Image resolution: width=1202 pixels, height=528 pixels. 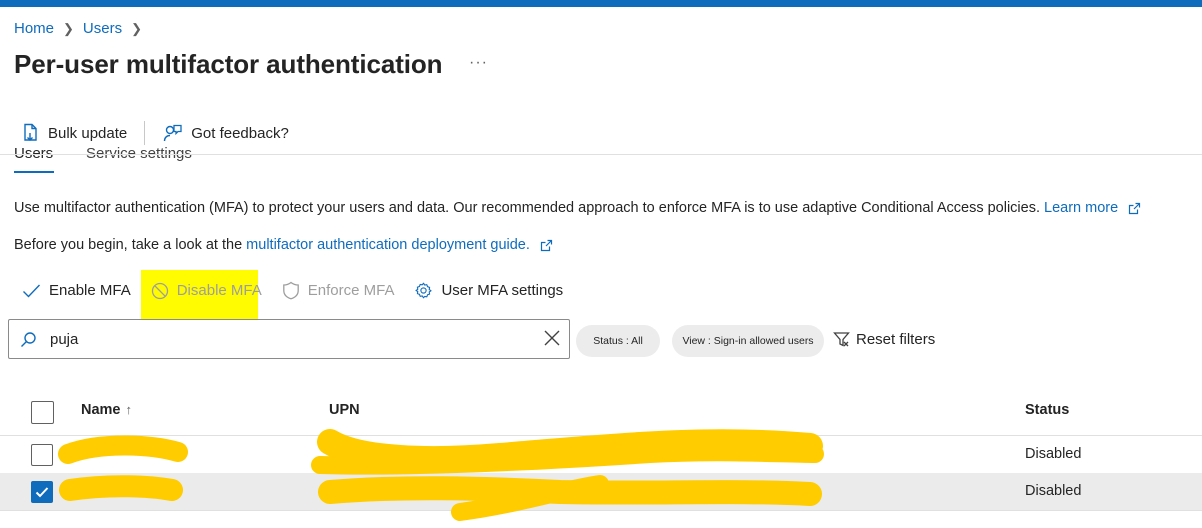 What do you see at coordinates (1047, 410) in the screenshot?
I see `column-header-status: Status` at bounding box center [1047, 410].